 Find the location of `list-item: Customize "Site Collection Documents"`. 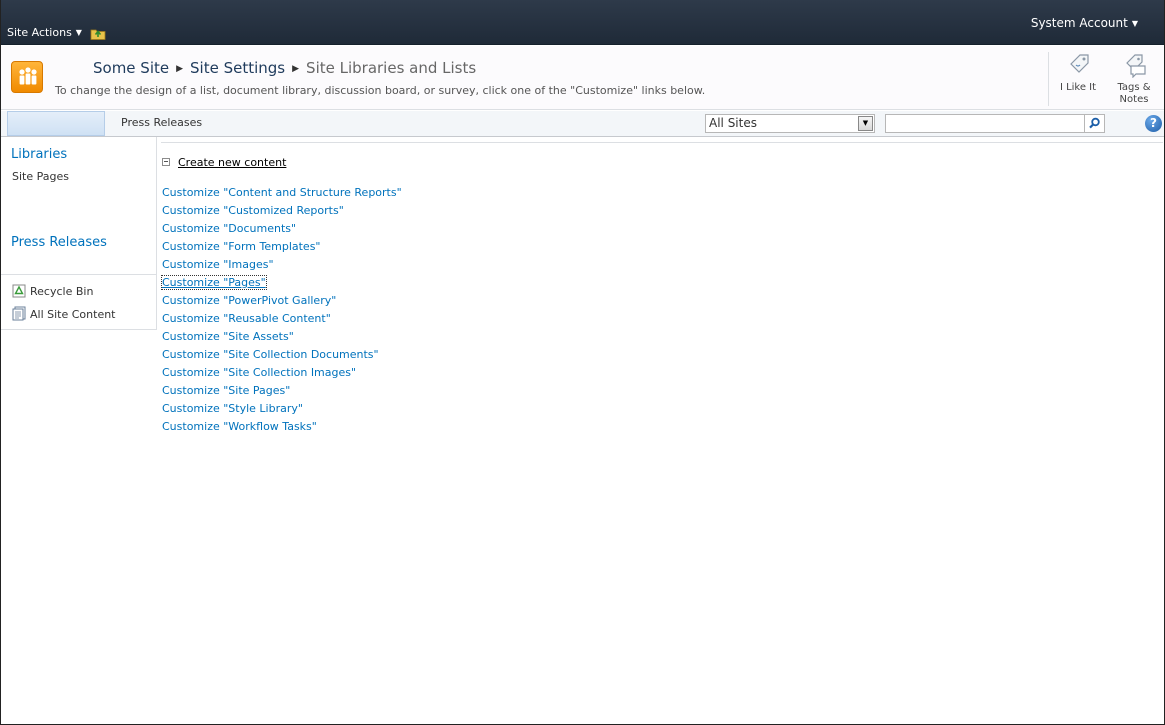

list-item: Customize "Site Collection Documents" is located at coordinates (282, 357).